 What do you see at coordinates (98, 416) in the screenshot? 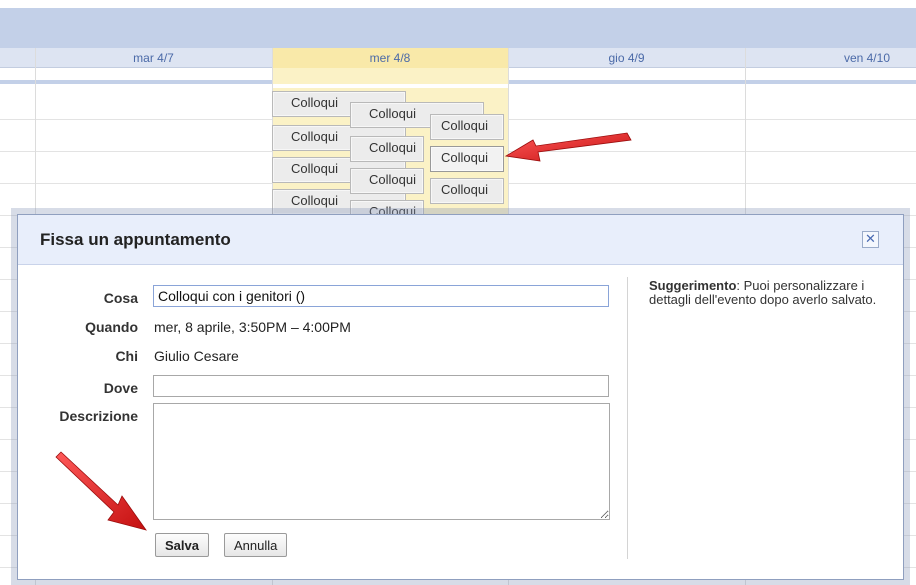
I see `description-label: Descrizione` at bounding box center [98, 416].